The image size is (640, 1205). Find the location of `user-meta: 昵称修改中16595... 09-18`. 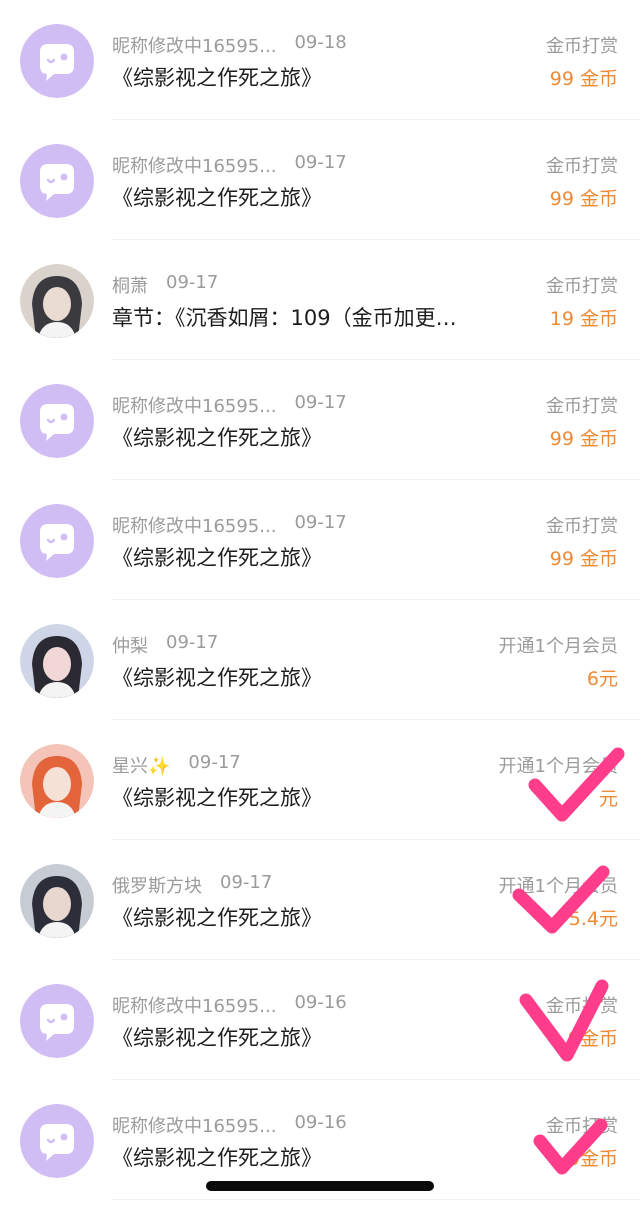

user-meta: 昵称修改中16595... 09-18 is located at coordinates (229, 46).